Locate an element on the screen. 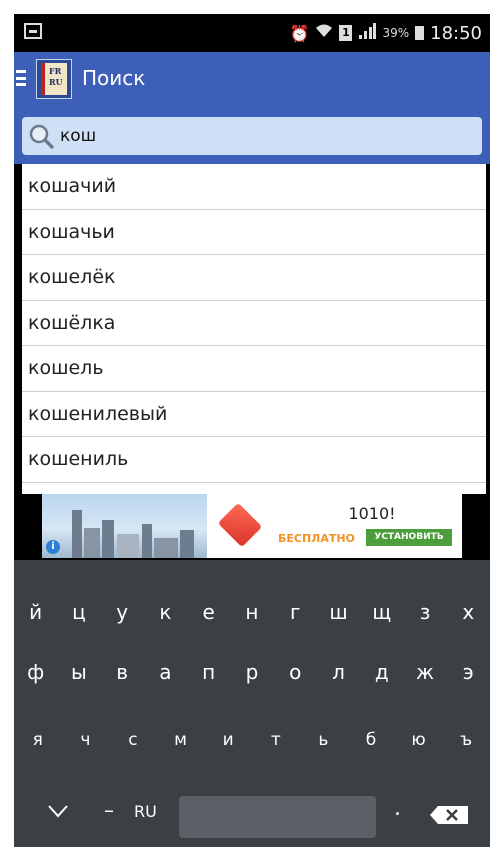 The height and width of the screenshot is (847, 491). language-key: RU is located at coordinates (145, 811).